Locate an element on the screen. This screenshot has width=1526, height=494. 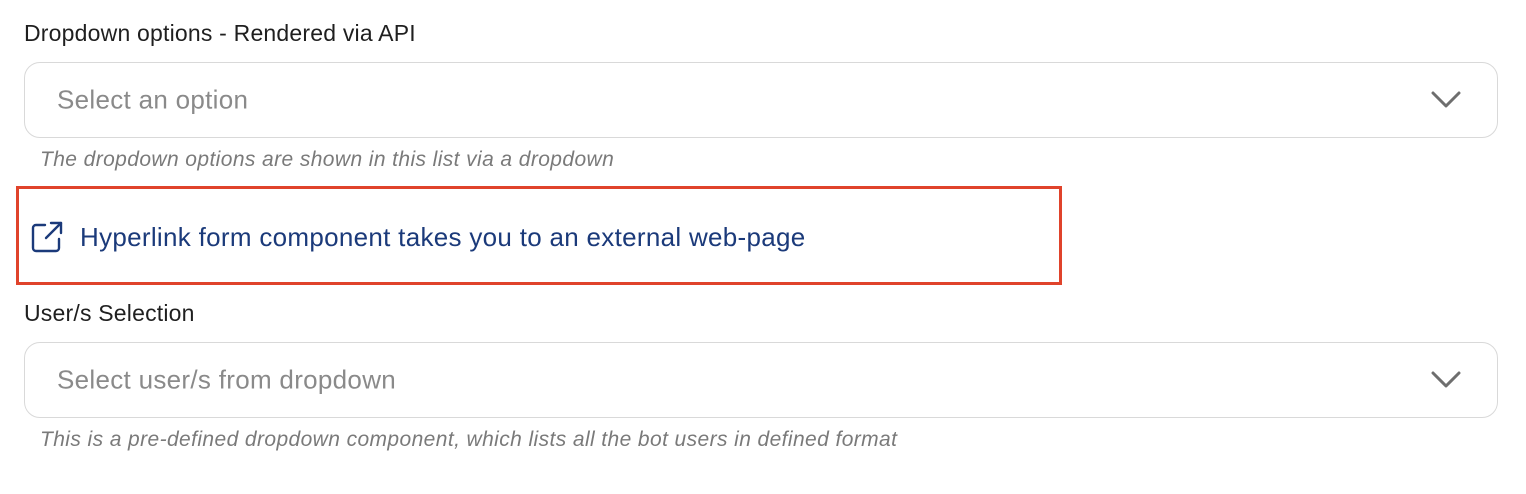
user-selection-label: User/s Selection is located at coordinates (109, 313).